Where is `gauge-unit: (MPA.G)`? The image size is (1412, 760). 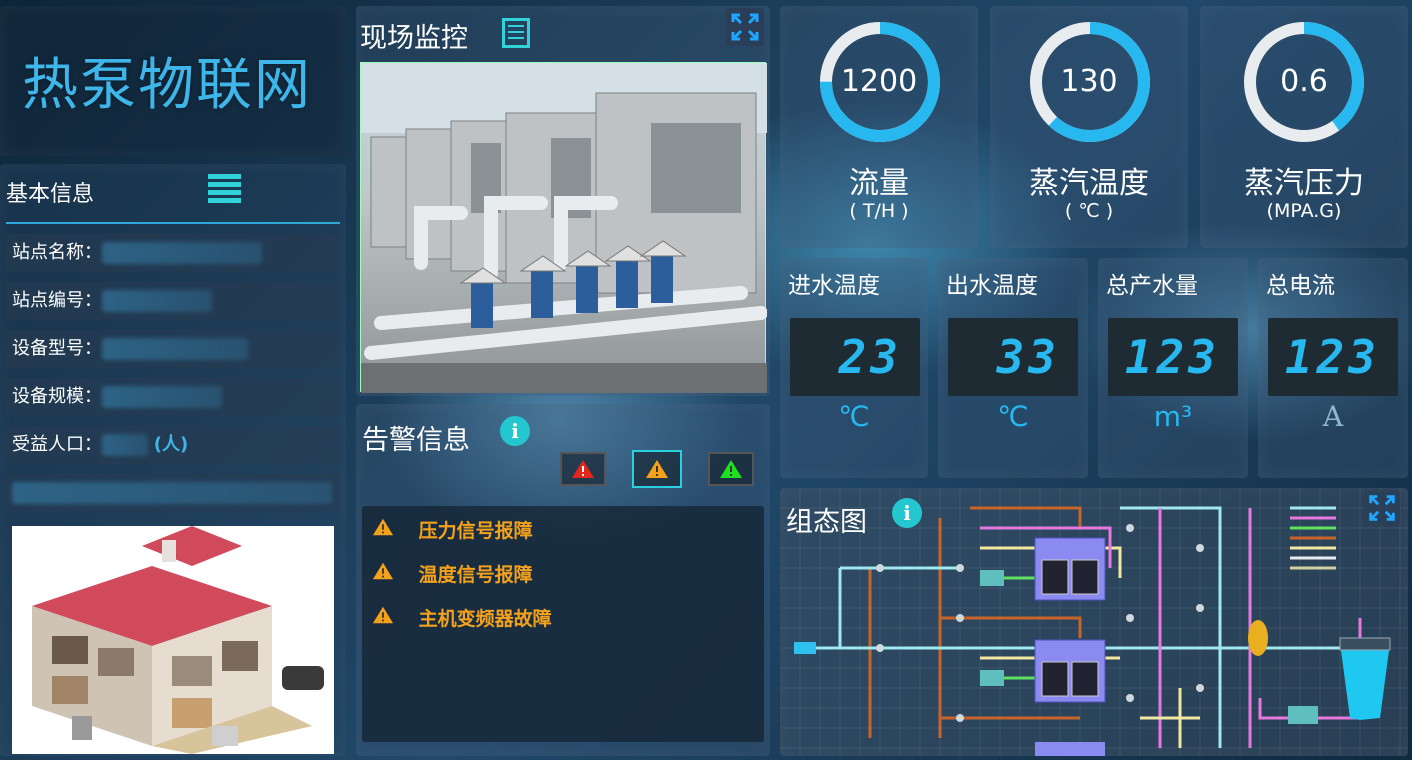
gauge-unit: (MPA.G) is located at coordinates (1304, 211).